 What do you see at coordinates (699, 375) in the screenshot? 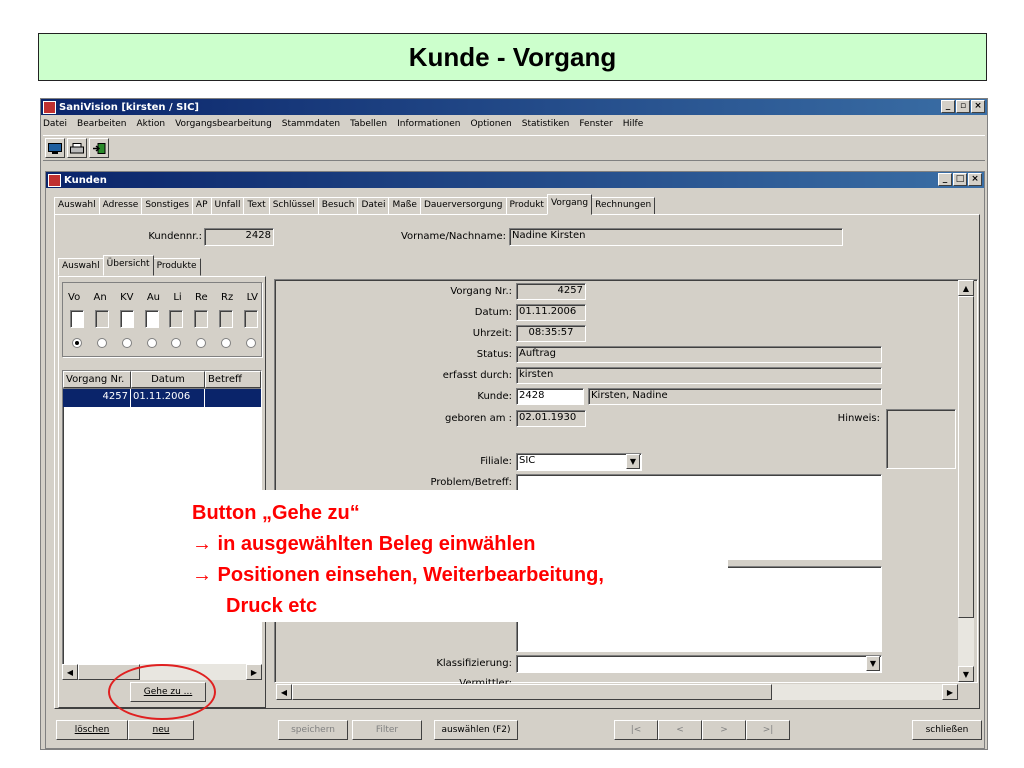
I see `erfasst-field: kirsten` at bounding box center [699, 375].